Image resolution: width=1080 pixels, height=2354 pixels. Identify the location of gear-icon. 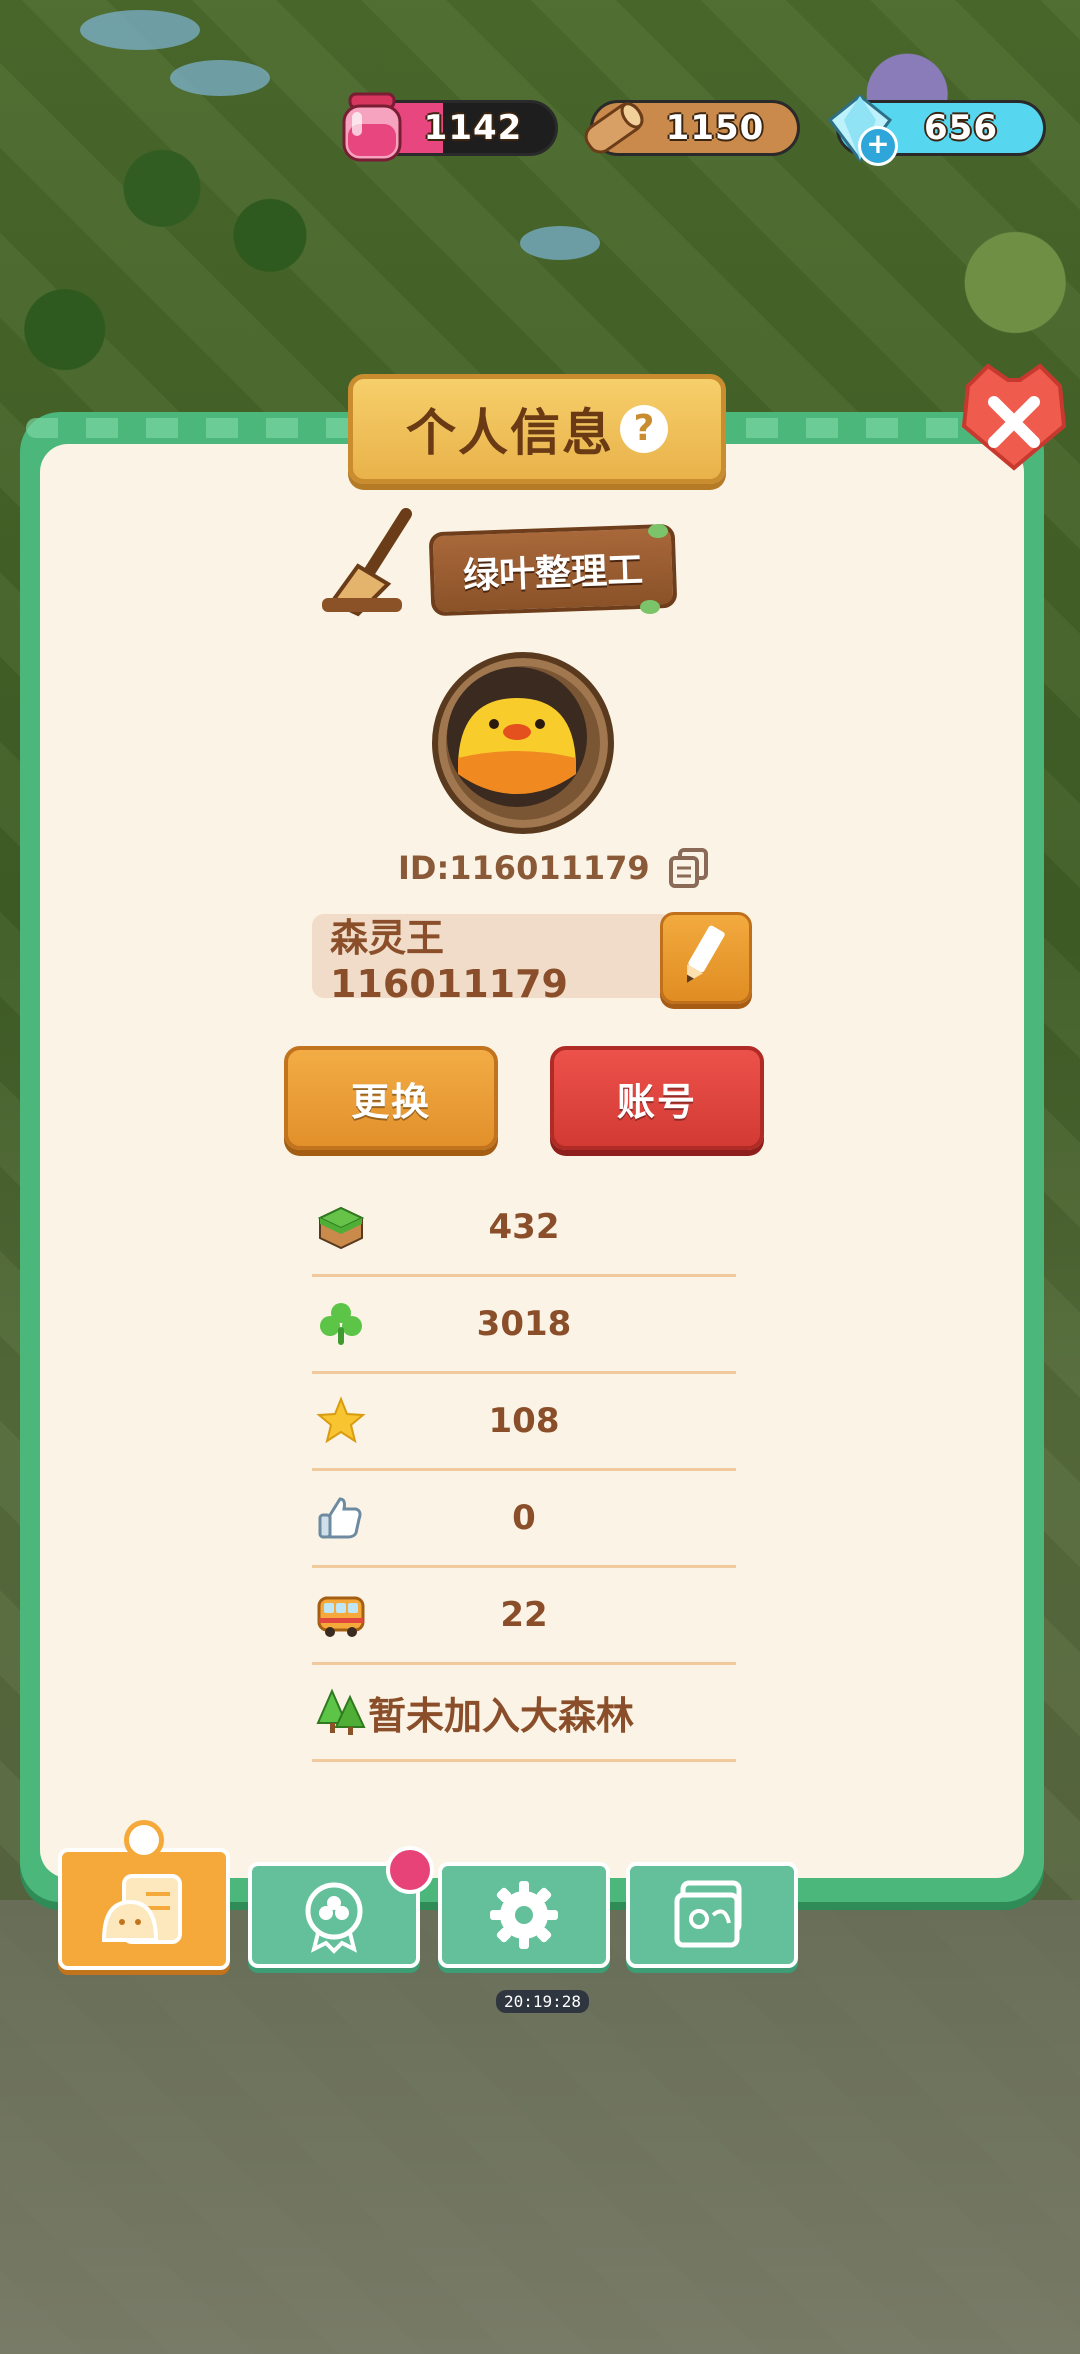
(524, 1915).